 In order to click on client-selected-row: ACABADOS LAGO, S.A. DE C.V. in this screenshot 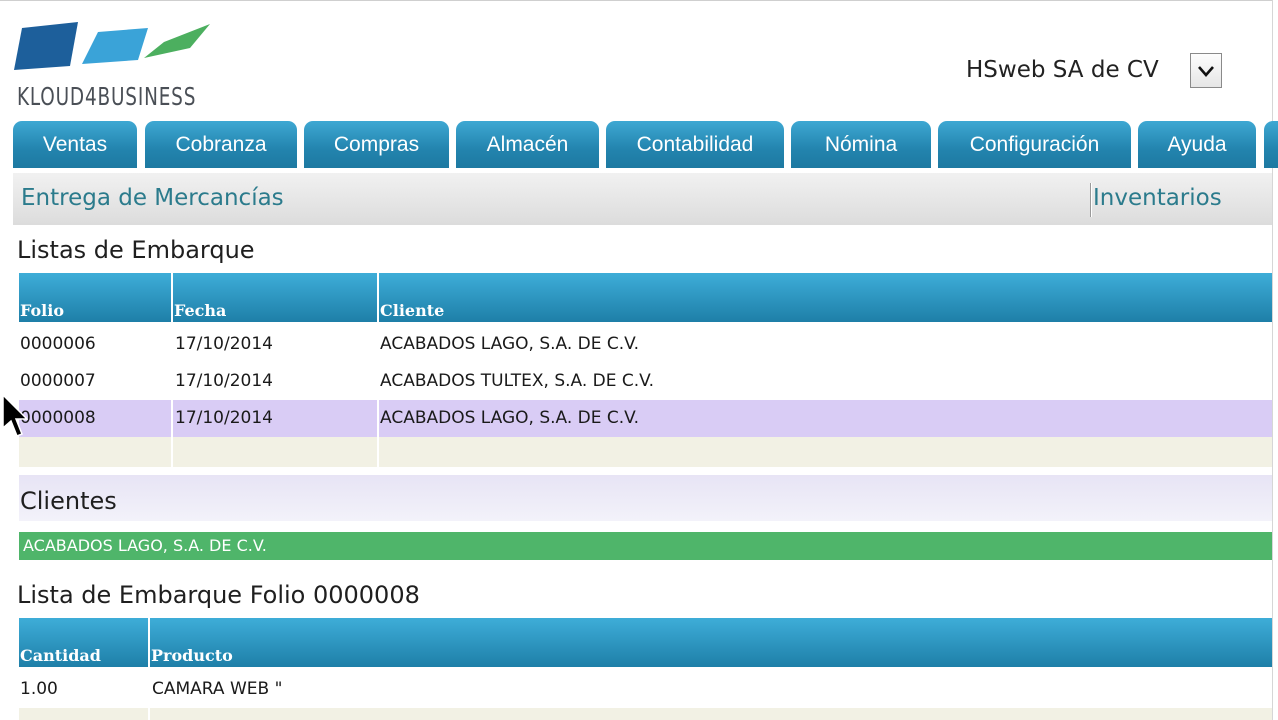, I will do `click(645, 546)`.